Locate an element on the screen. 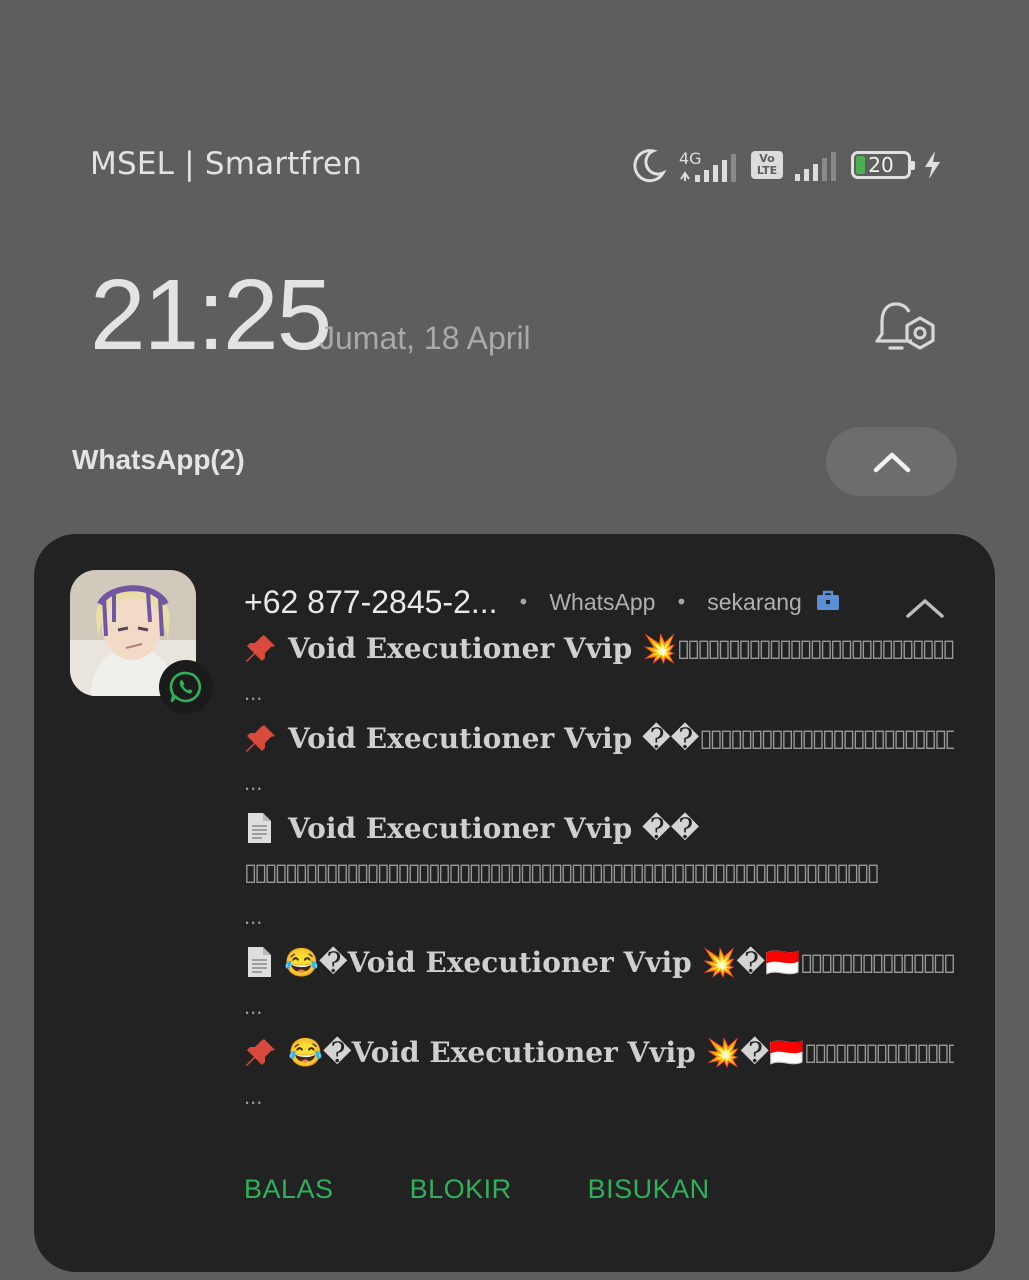  notification-actions: BALAS BLOKIR BISUKAN is located at coordinates (477, 1189).